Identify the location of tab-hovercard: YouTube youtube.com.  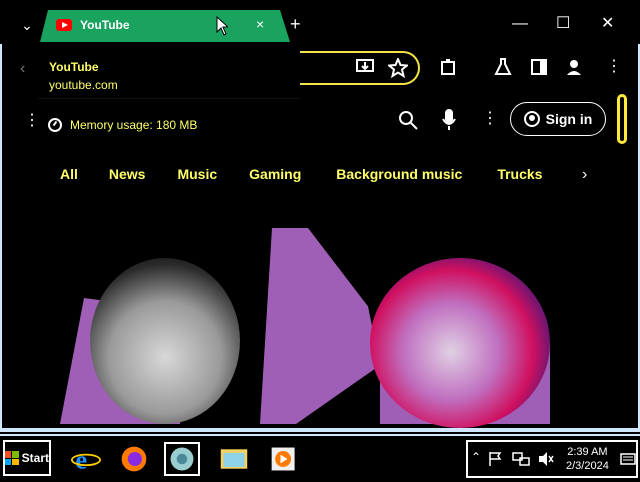
(169, 74).